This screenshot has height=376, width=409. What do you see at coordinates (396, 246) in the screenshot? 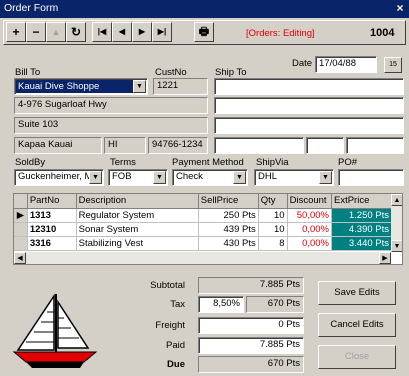
I see `scroll-down-icon: ▼` at bounding box center [396, 246].